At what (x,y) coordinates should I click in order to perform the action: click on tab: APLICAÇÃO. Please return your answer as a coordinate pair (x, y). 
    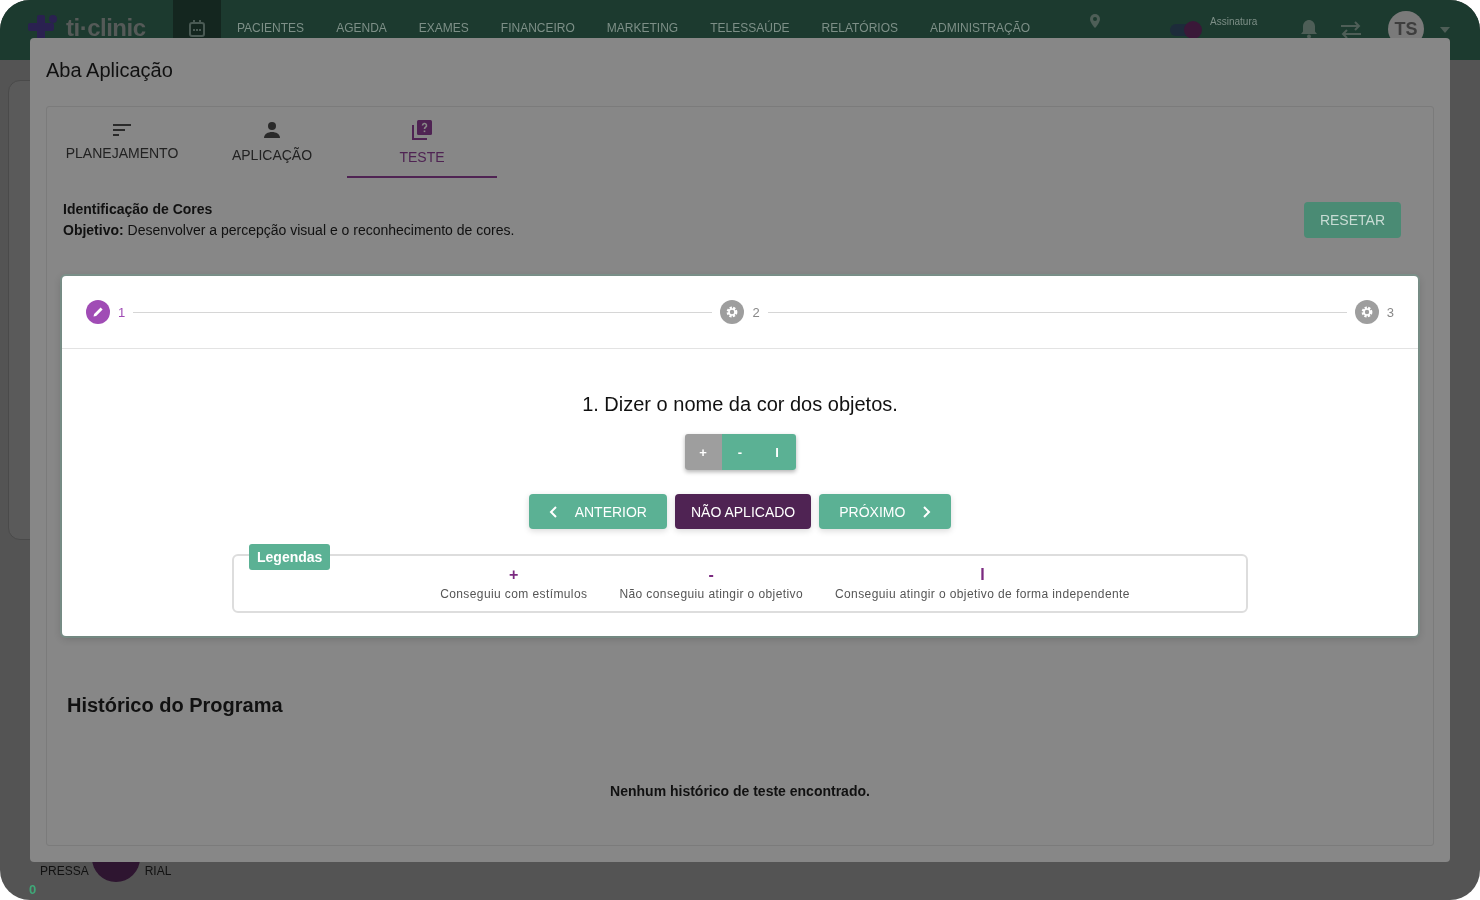
    Looking at the image, I should click on (272, 142).